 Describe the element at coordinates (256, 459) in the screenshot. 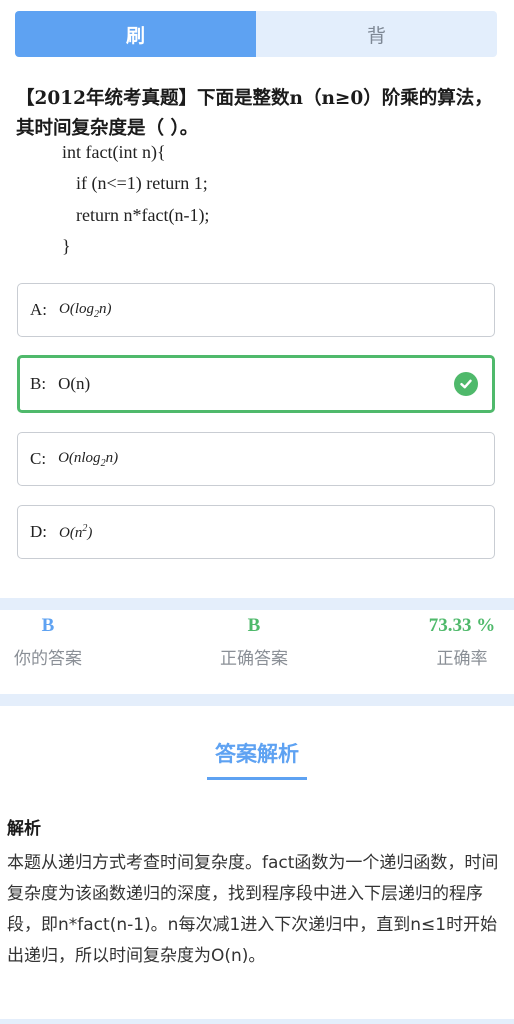

I see `option-c: C: O(nlog2n)` at that location.